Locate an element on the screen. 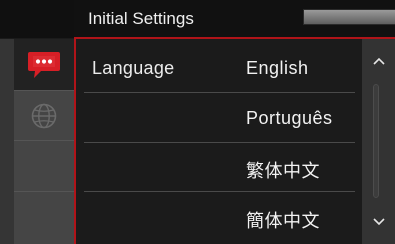 This screenshot has width=395, height=244. sidebar-tab-region is located at coordinates (44, 116).